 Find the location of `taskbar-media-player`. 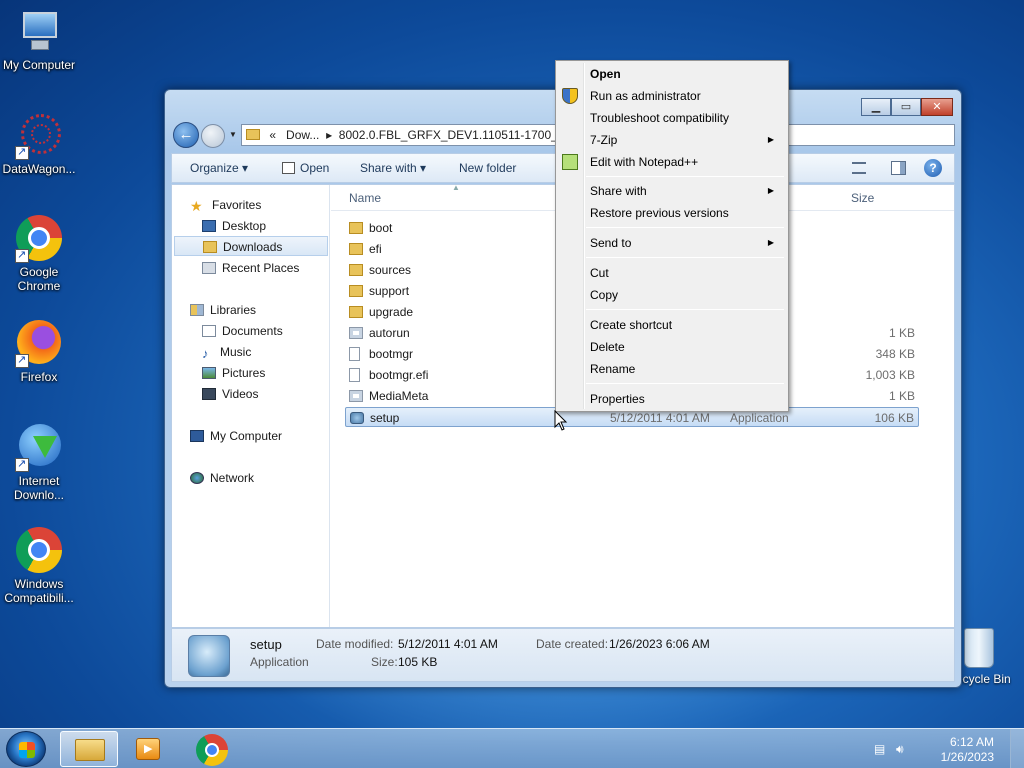

taskbar-media-player is located at coordinates (149, 749).